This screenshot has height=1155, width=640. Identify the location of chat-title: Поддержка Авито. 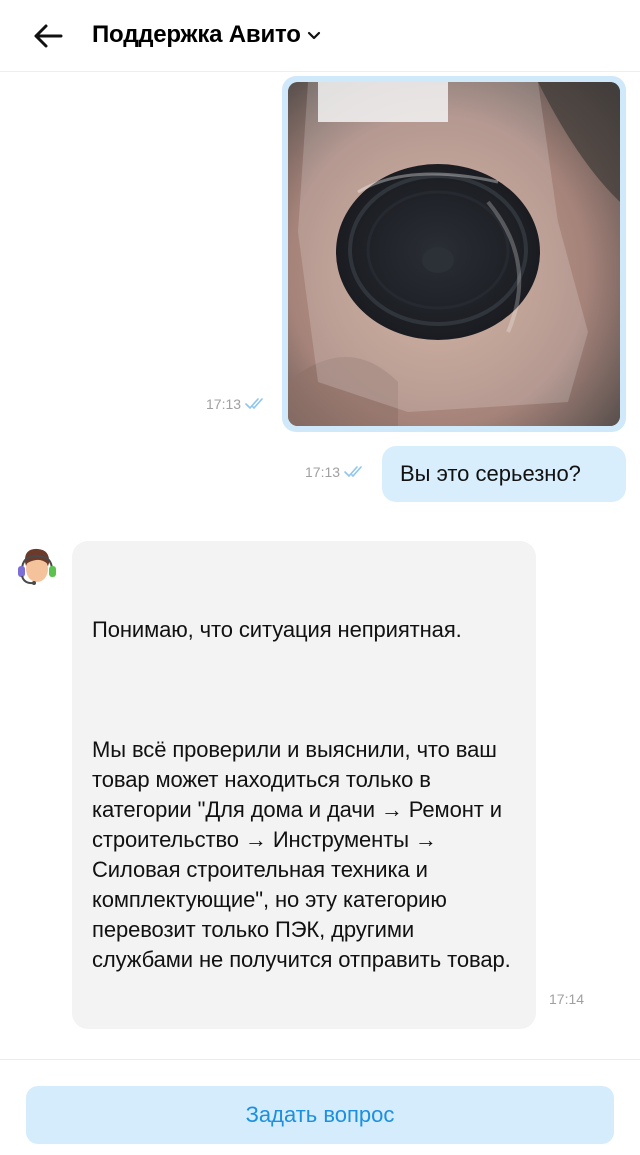
(196, 34).